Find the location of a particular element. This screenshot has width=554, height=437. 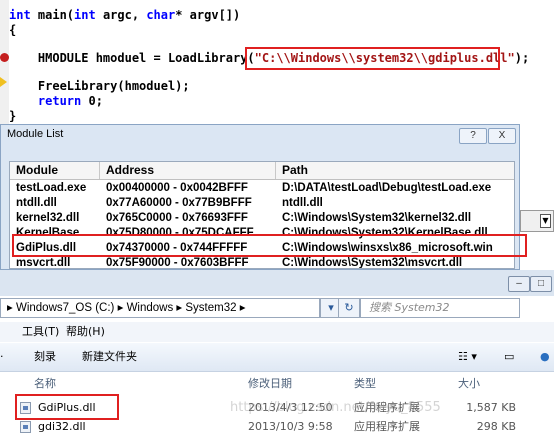

table-header: Module Address Path is located at coordinates (262, 171).